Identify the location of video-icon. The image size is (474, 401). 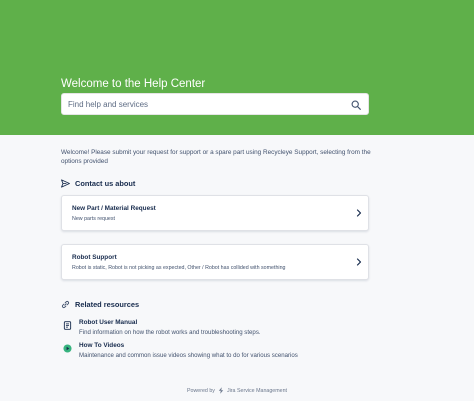
(67, 348).